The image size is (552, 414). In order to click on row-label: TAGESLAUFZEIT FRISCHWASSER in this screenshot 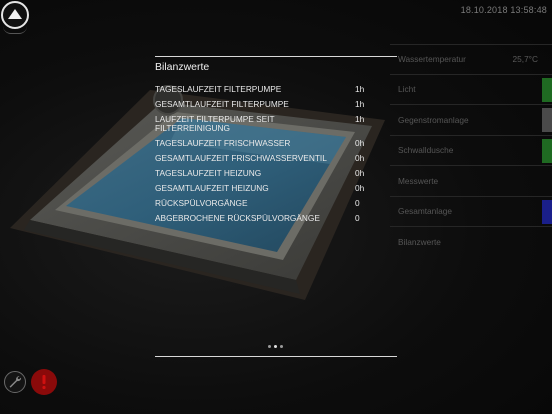, I will do `click(223, 143)`.